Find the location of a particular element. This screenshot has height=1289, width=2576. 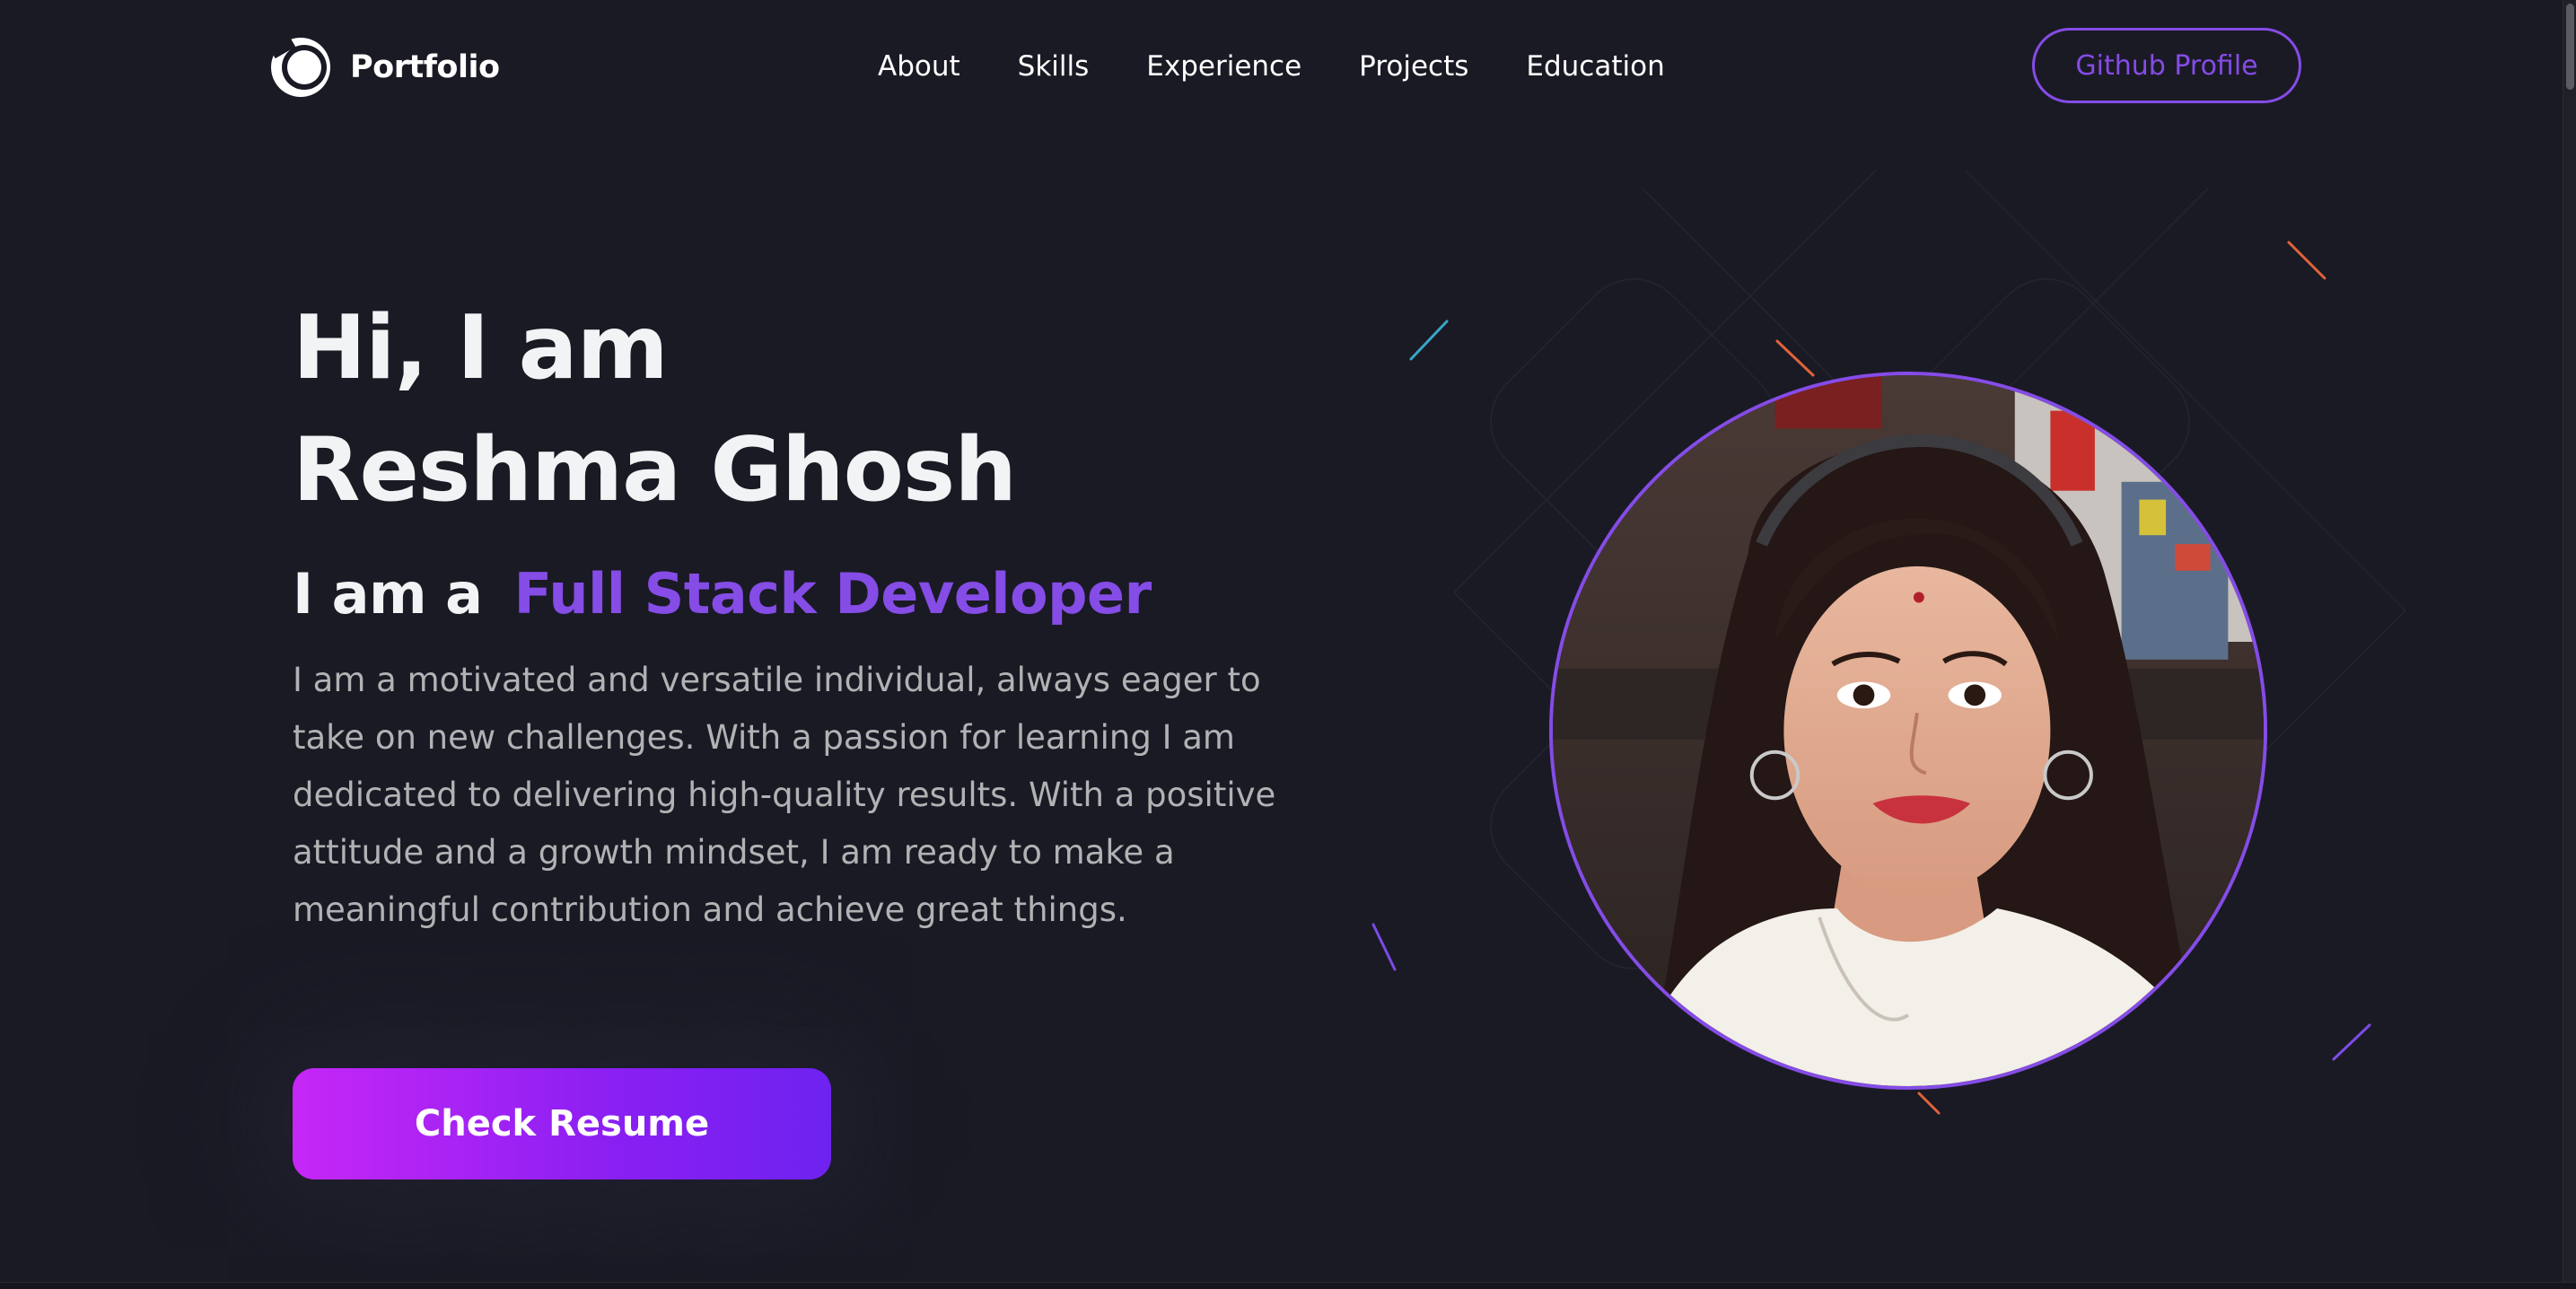

hero-title: Hi, I am Reshma Ghosh is located at coordinates (809, 409).